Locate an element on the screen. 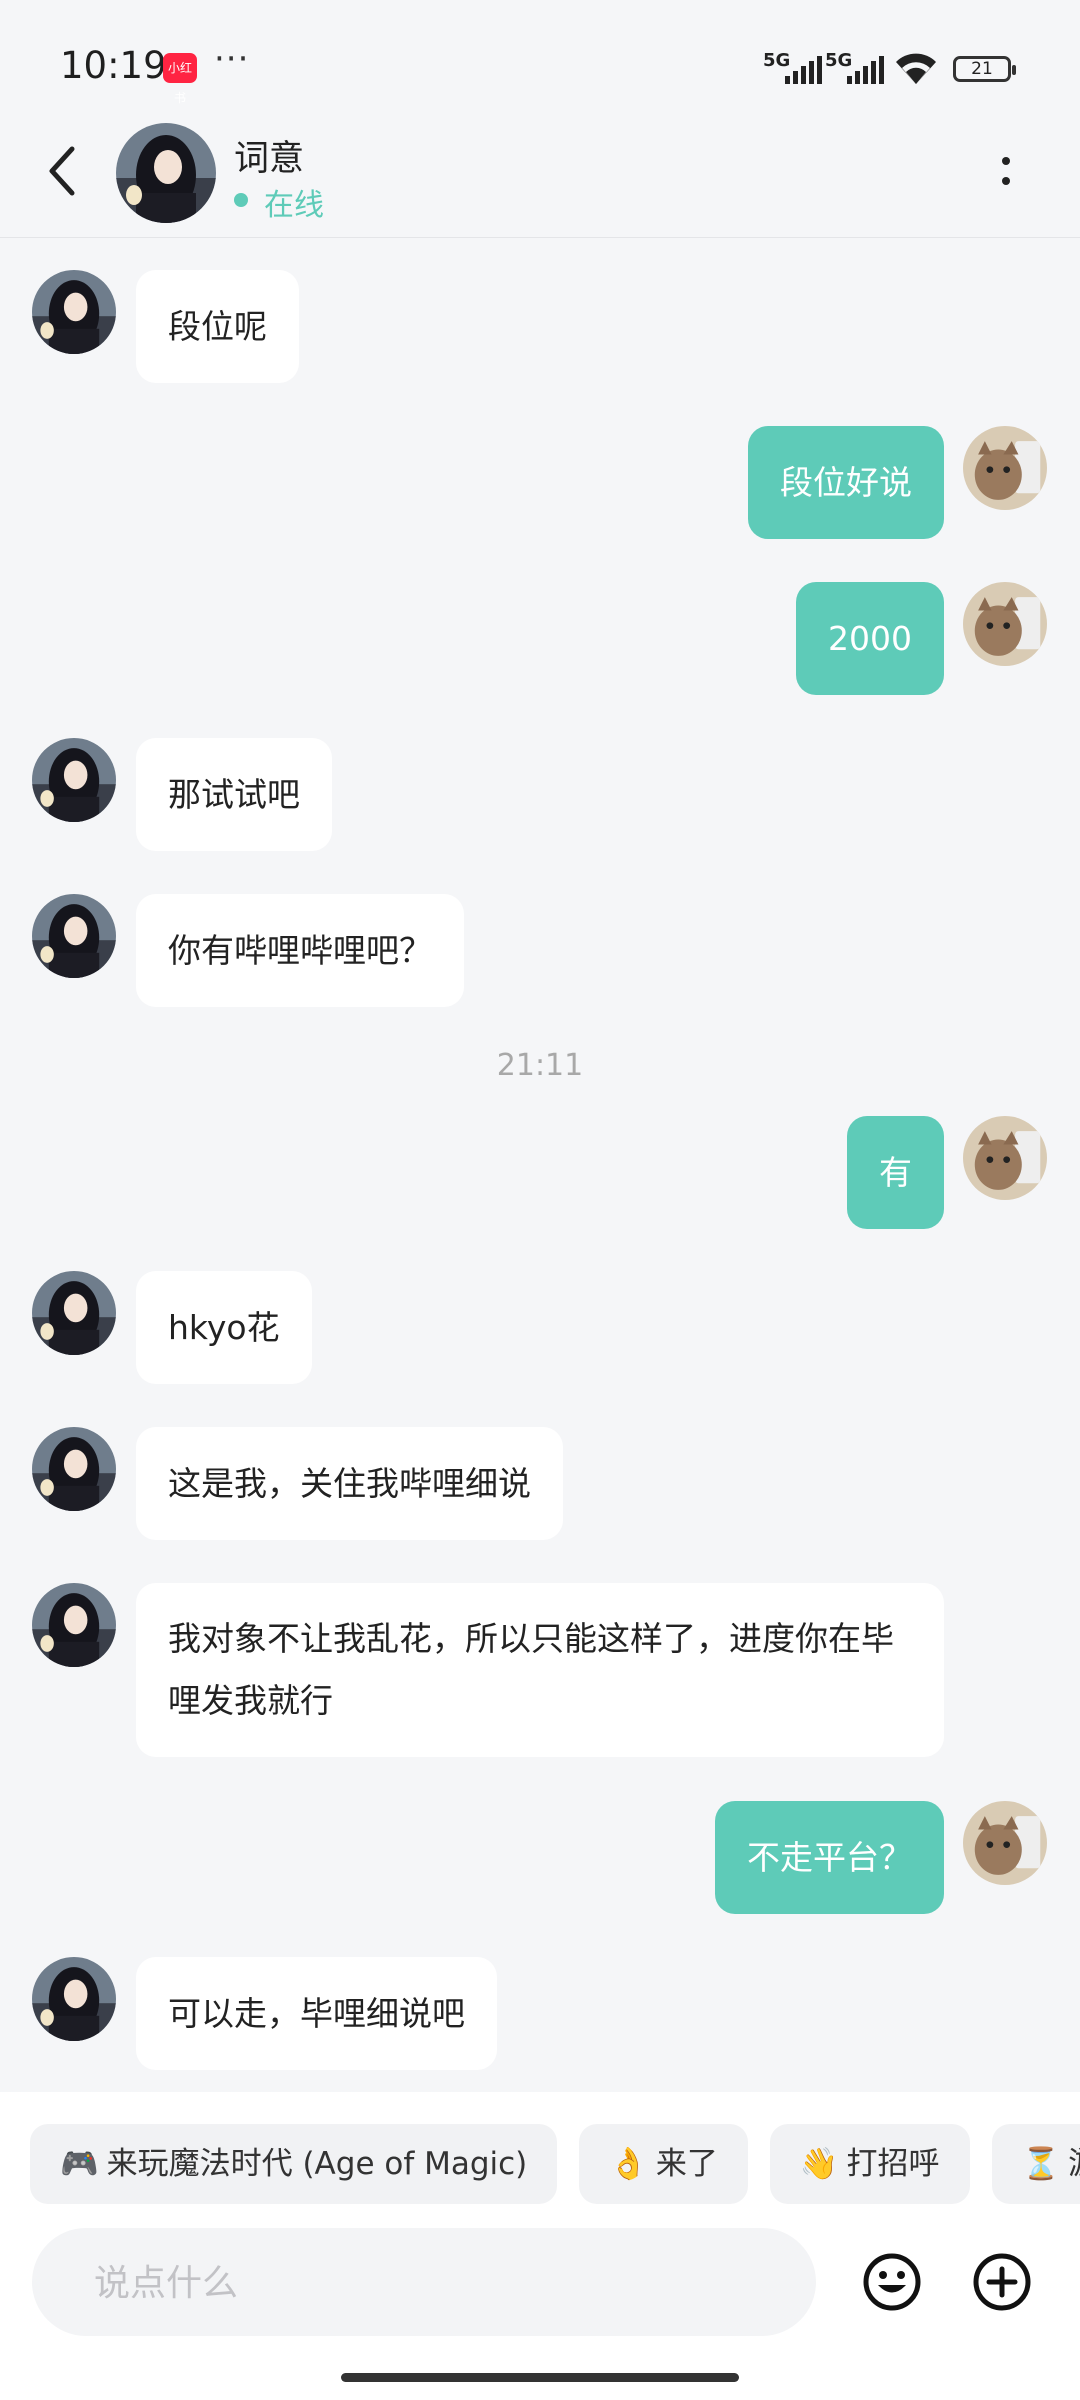  ok-hand-icon: 👌 is located at coordinates (628, 2164).